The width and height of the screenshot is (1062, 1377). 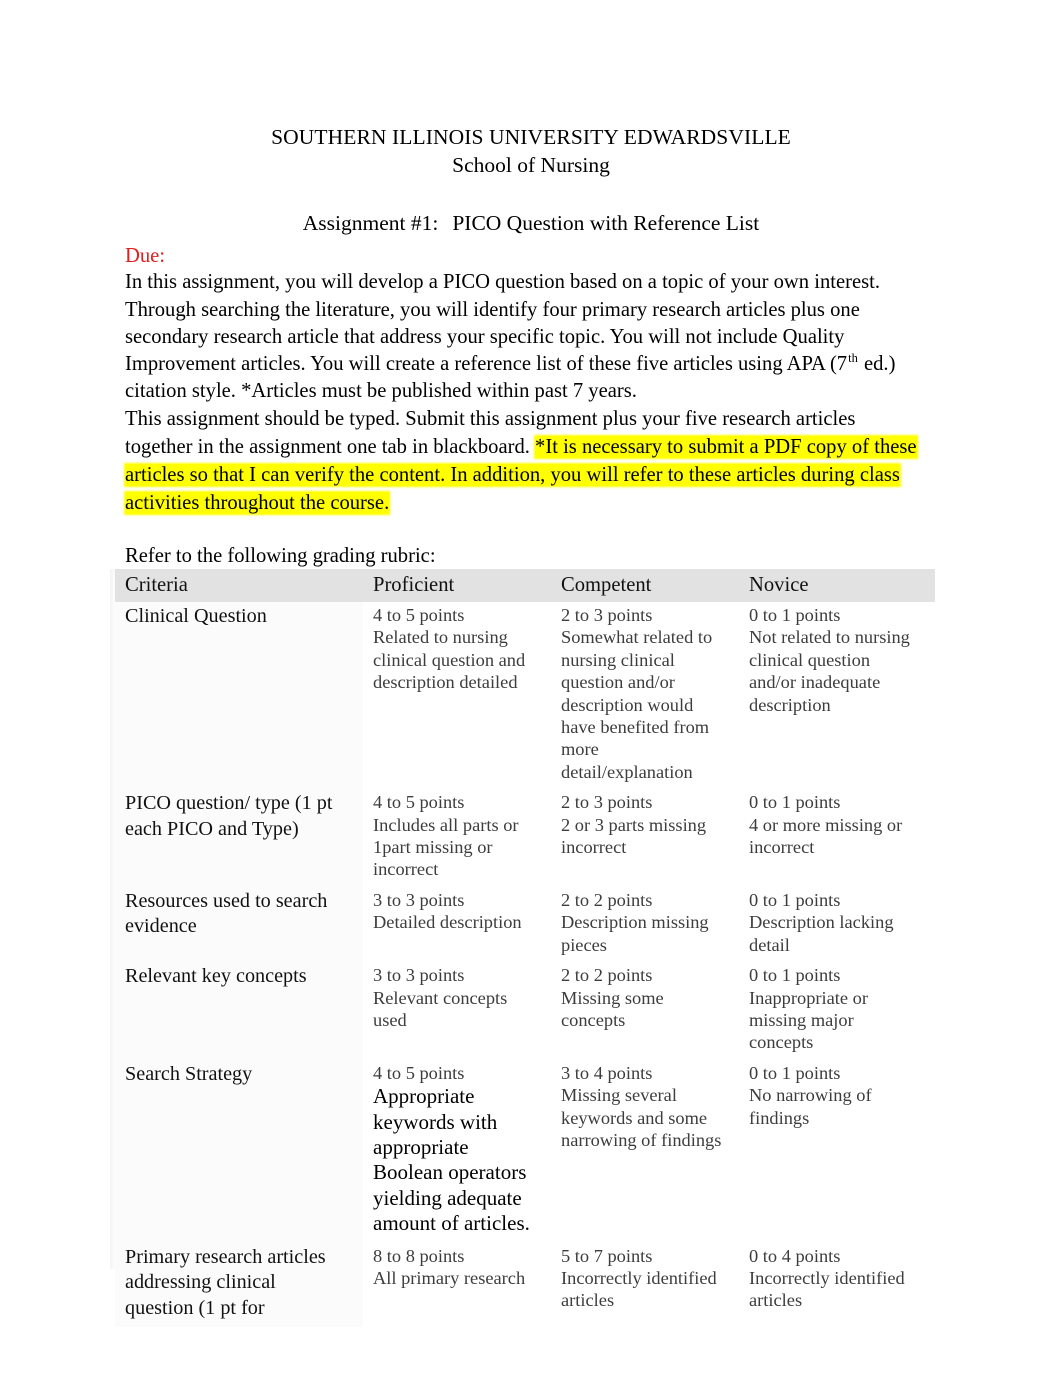 I want to click on points-label: 3 to 4 points, so click(x=607, y=1072).